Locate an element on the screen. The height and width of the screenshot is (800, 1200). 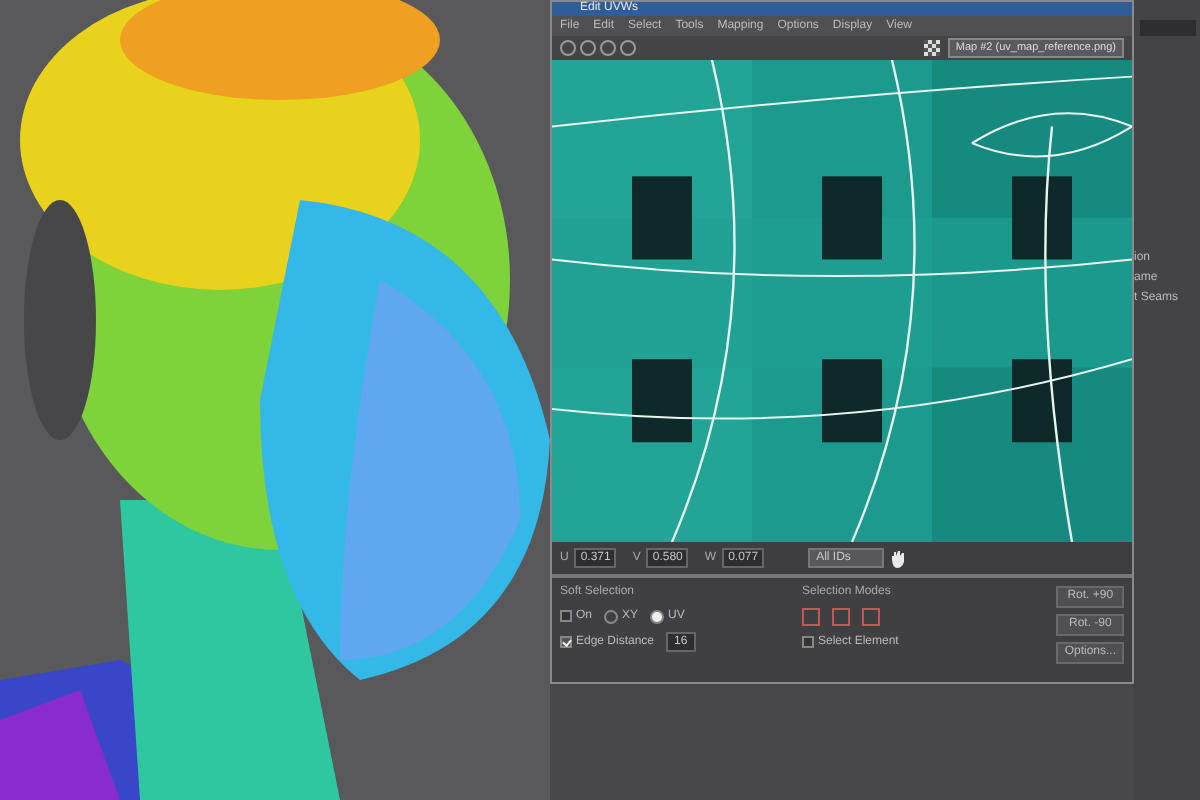
hand-icon is located at coordinates (898, 558).